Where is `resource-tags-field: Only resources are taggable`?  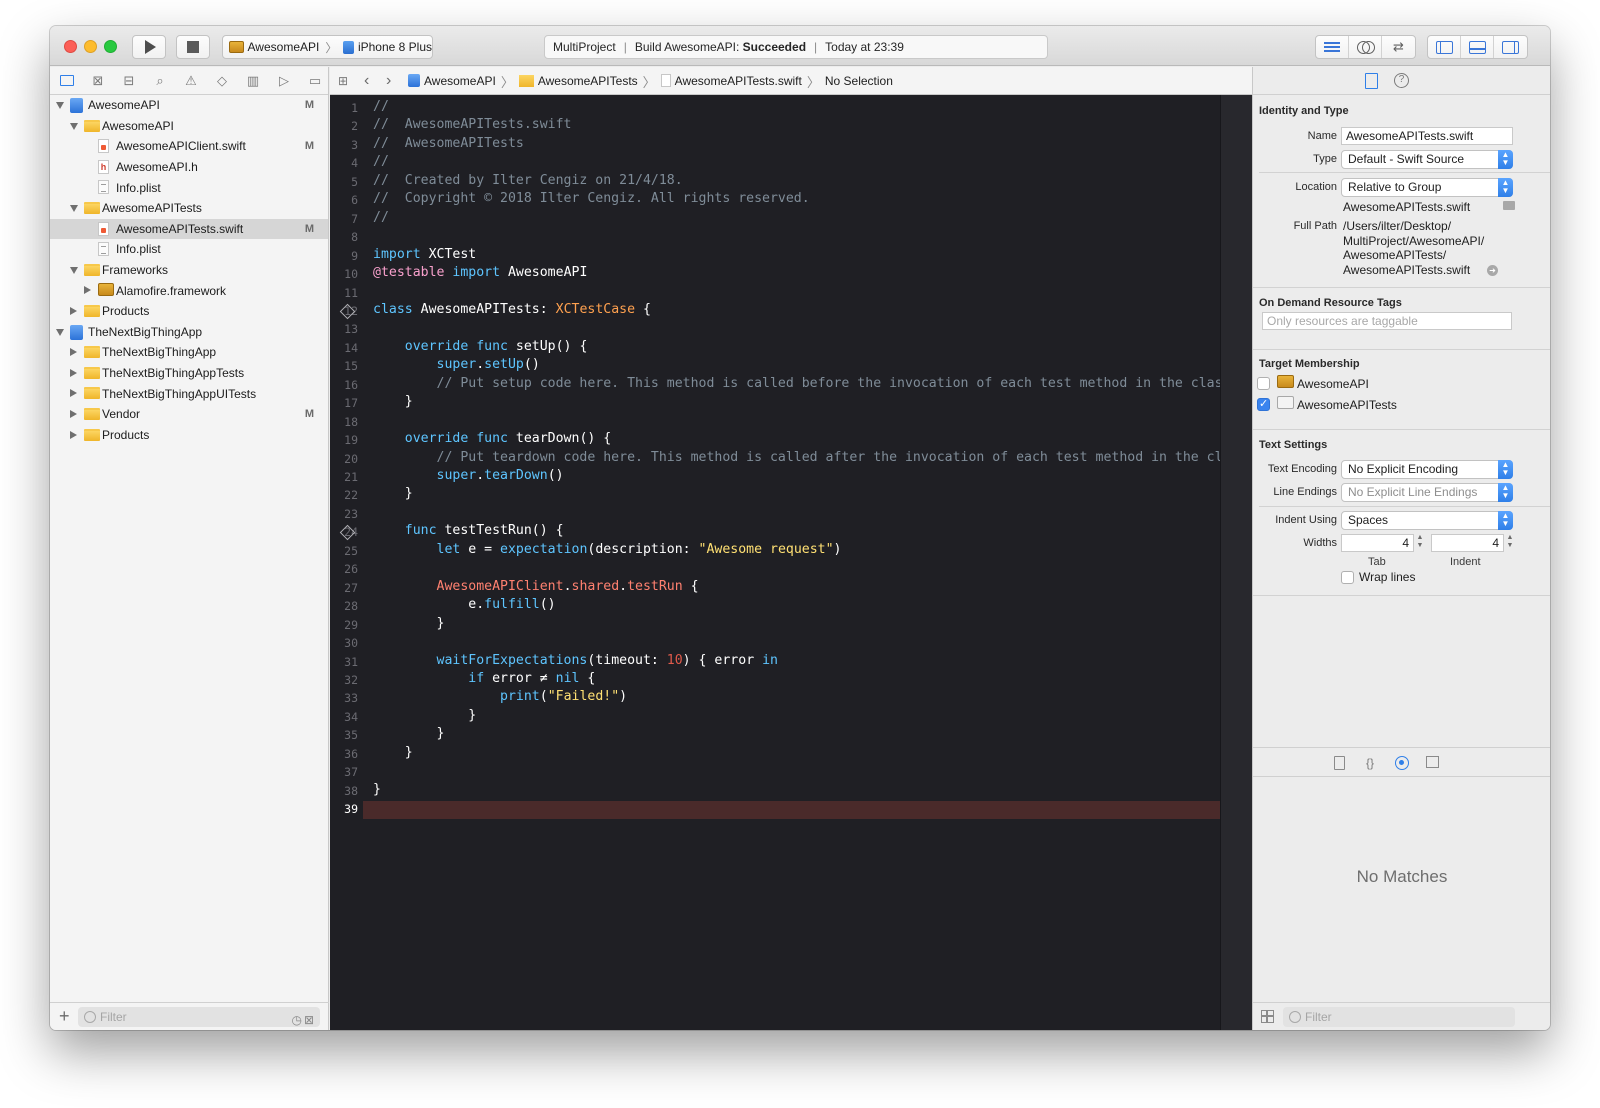 resource-tags-field: Only resources are taggable is located at coordinates (1387, 321).